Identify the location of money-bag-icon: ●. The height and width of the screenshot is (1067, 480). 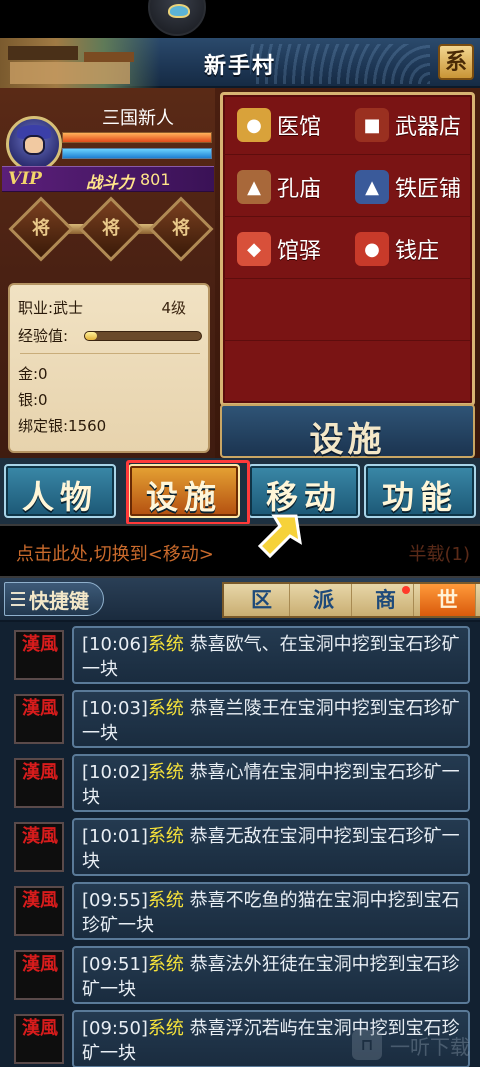
(372, 249).